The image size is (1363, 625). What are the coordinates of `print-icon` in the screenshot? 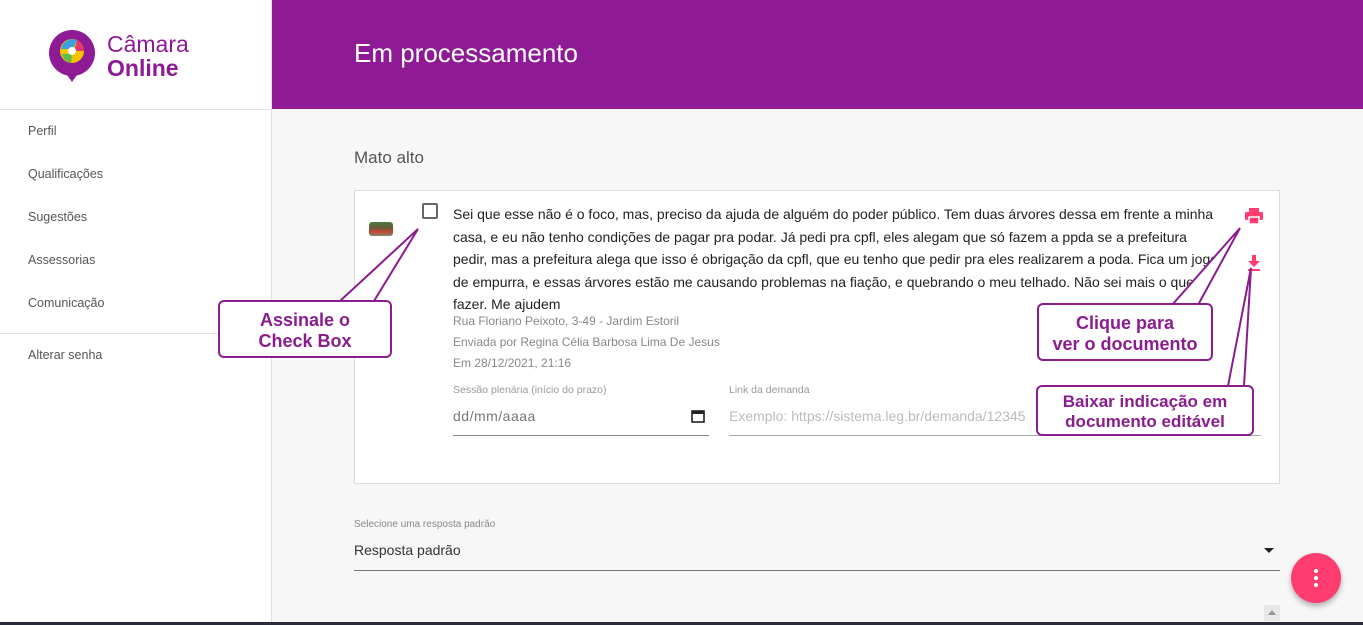 It's located at (1254, 218).